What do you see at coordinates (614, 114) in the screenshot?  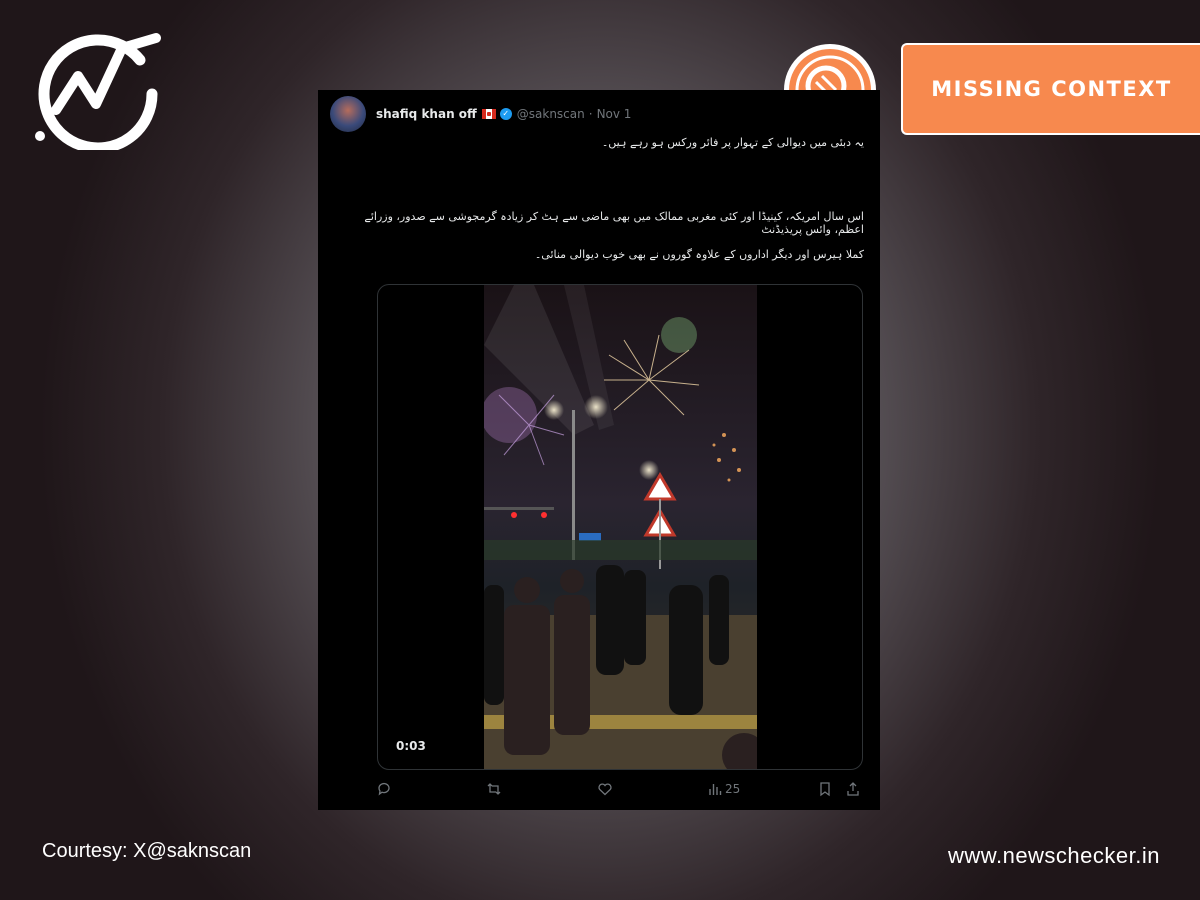 I see `tweet-date: Nov 1` at bounding box center [614, 114].